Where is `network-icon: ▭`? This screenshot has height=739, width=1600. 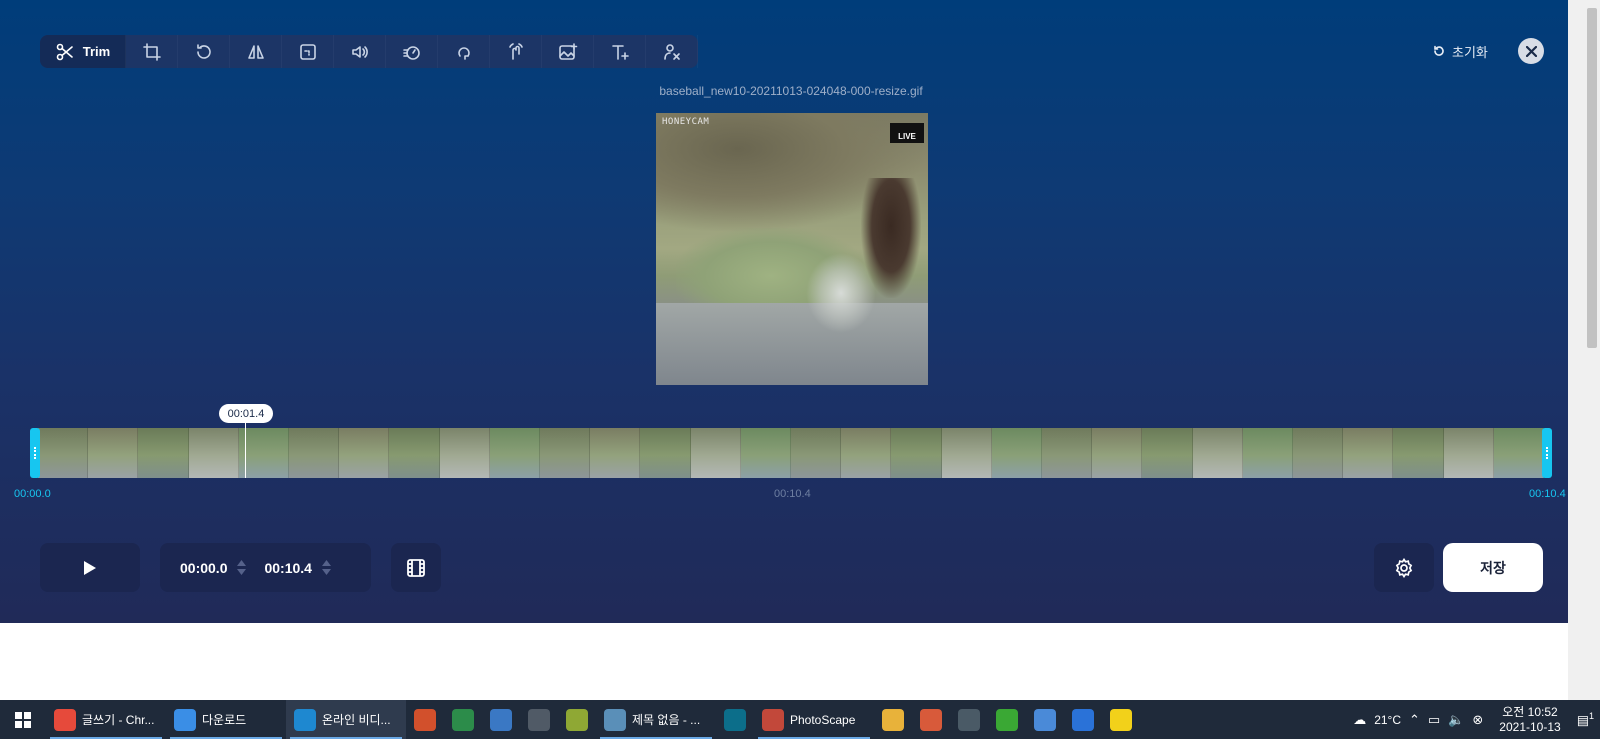 network-icon: ▭ is located at coordinates (1434, 720).